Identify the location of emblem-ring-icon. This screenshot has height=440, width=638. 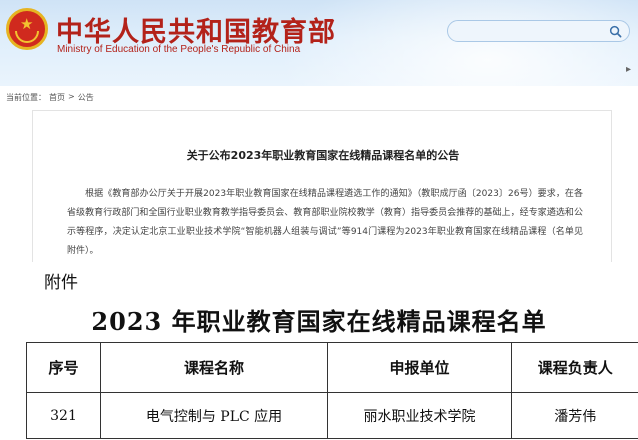
(27, 37).